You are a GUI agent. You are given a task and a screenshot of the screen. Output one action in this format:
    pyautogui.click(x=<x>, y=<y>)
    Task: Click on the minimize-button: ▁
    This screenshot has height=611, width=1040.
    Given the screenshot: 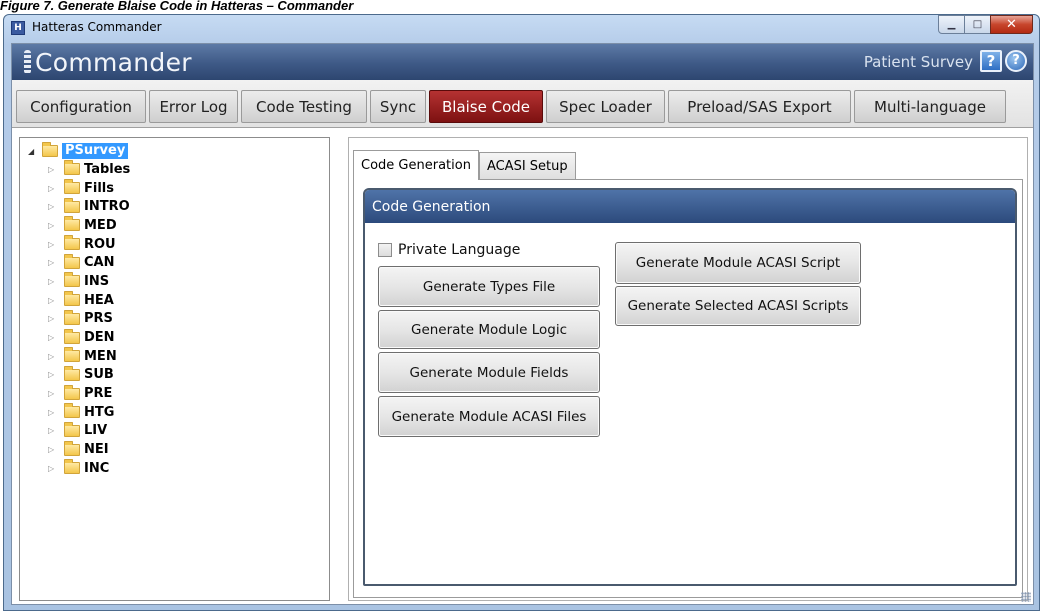 What is the action you would take?
    pyautogui.click(x=951, y=24)
    